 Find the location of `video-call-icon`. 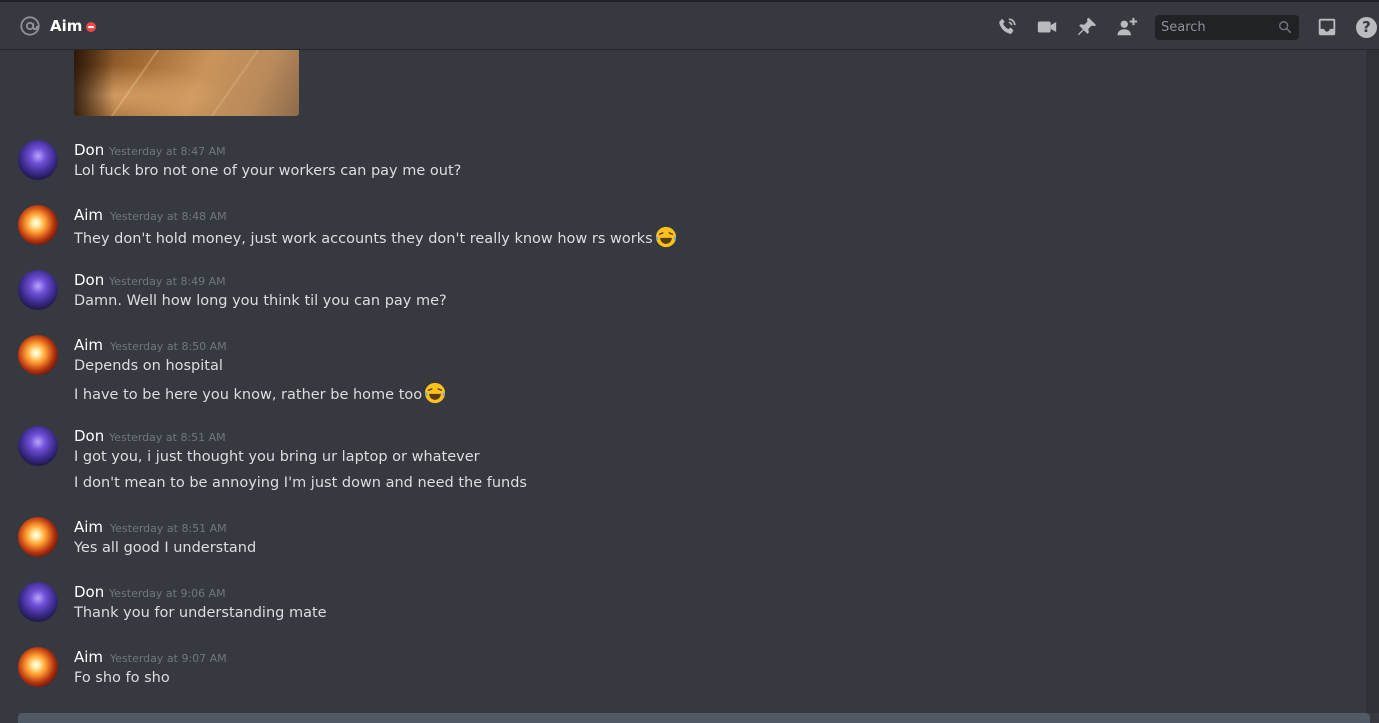

video-call-icon is located at coordinates (1047, 27).